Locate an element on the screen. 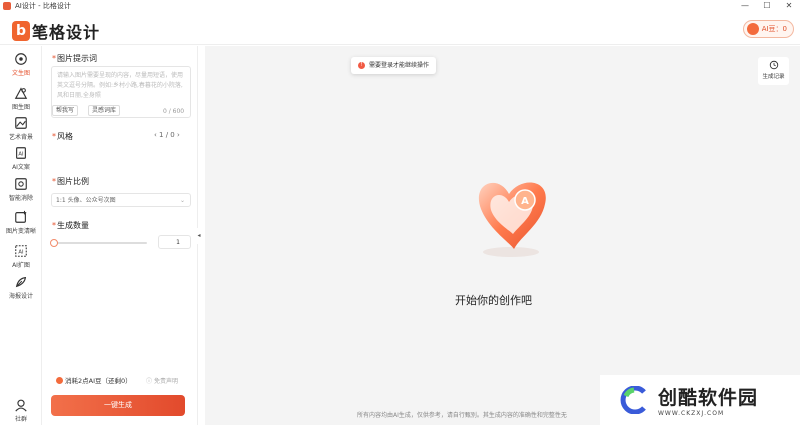  next-page-button: › is located at coordinates (178, 135).